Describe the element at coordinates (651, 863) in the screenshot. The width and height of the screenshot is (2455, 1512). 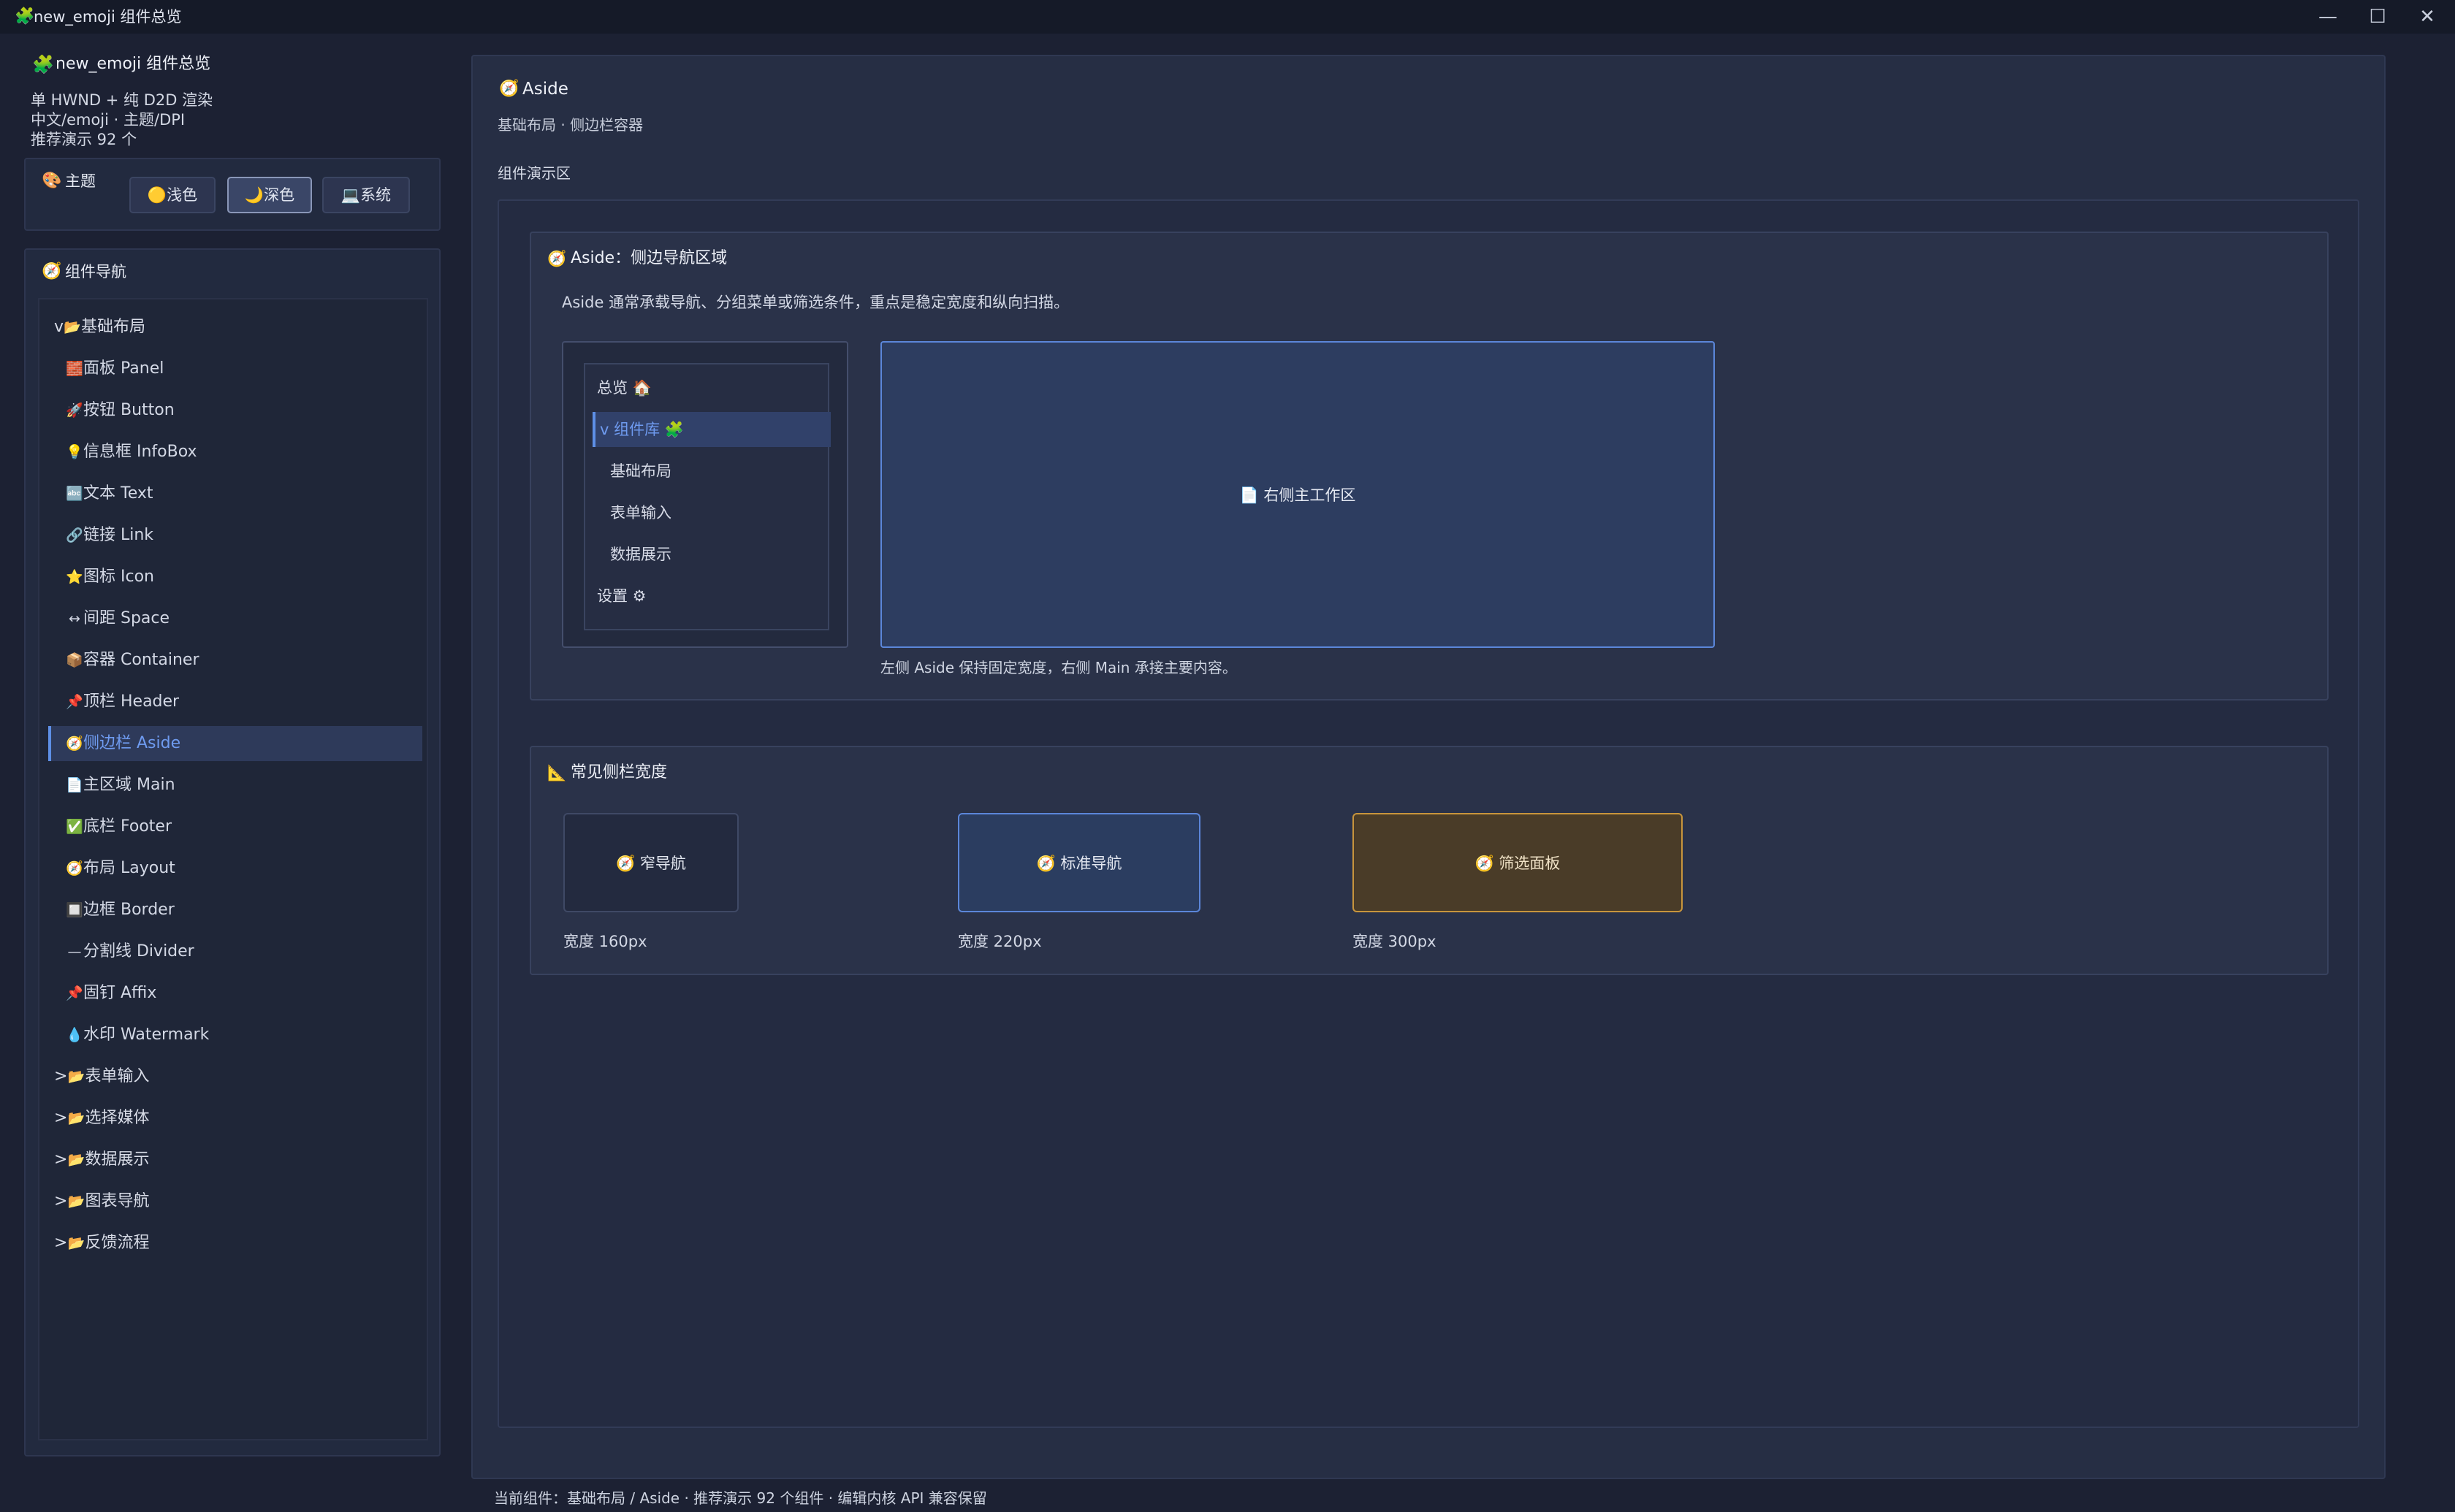
I see `narrow-nav-sample: 🧭 窄导航` at that location.